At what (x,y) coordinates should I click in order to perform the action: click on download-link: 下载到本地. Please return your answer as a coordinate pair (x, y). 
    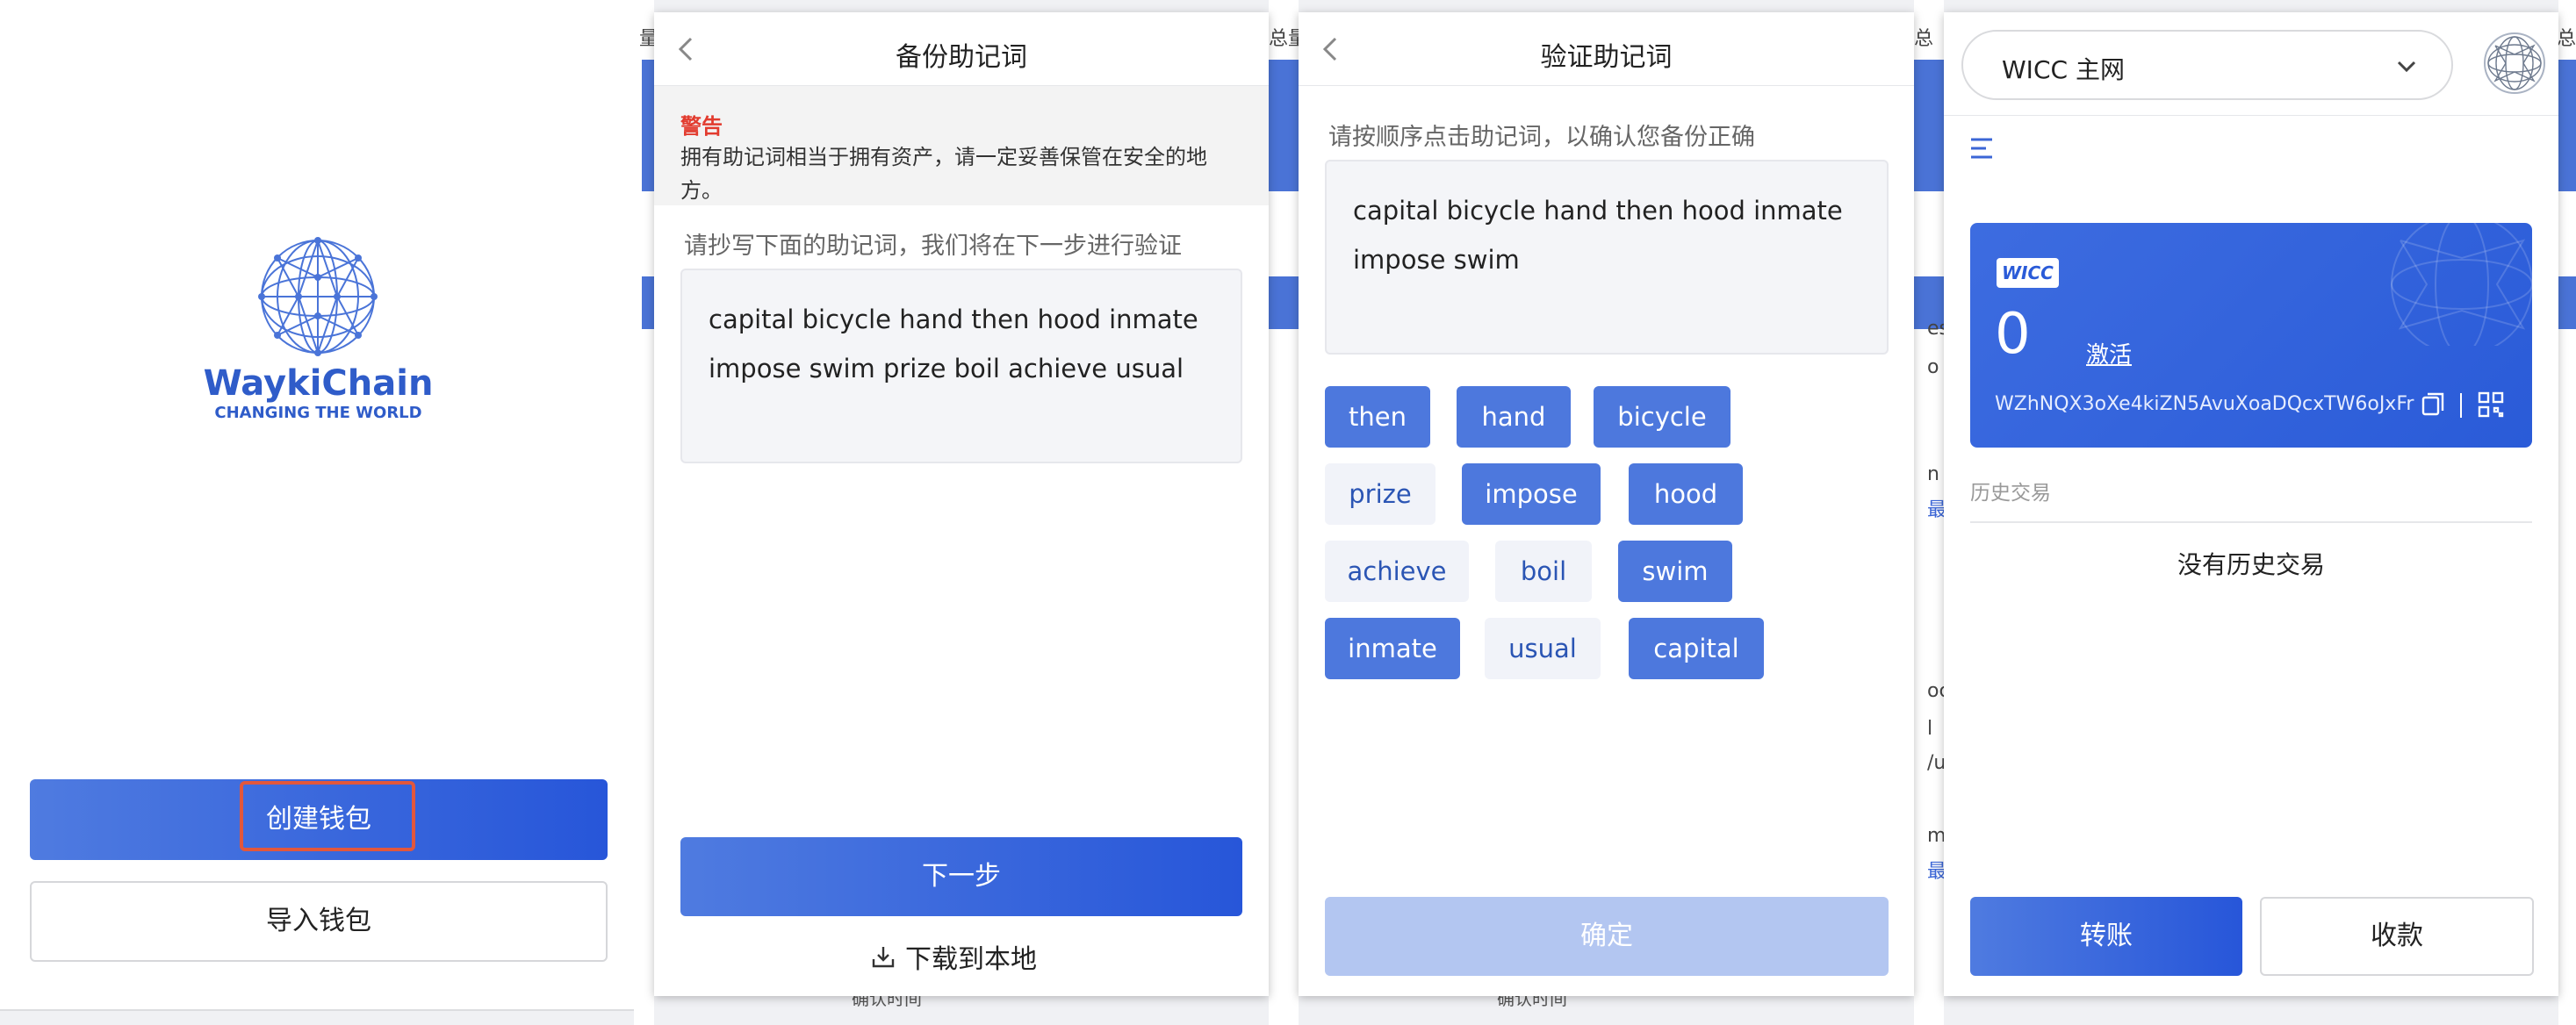
    Looking at the image, I should click on (953, 957).